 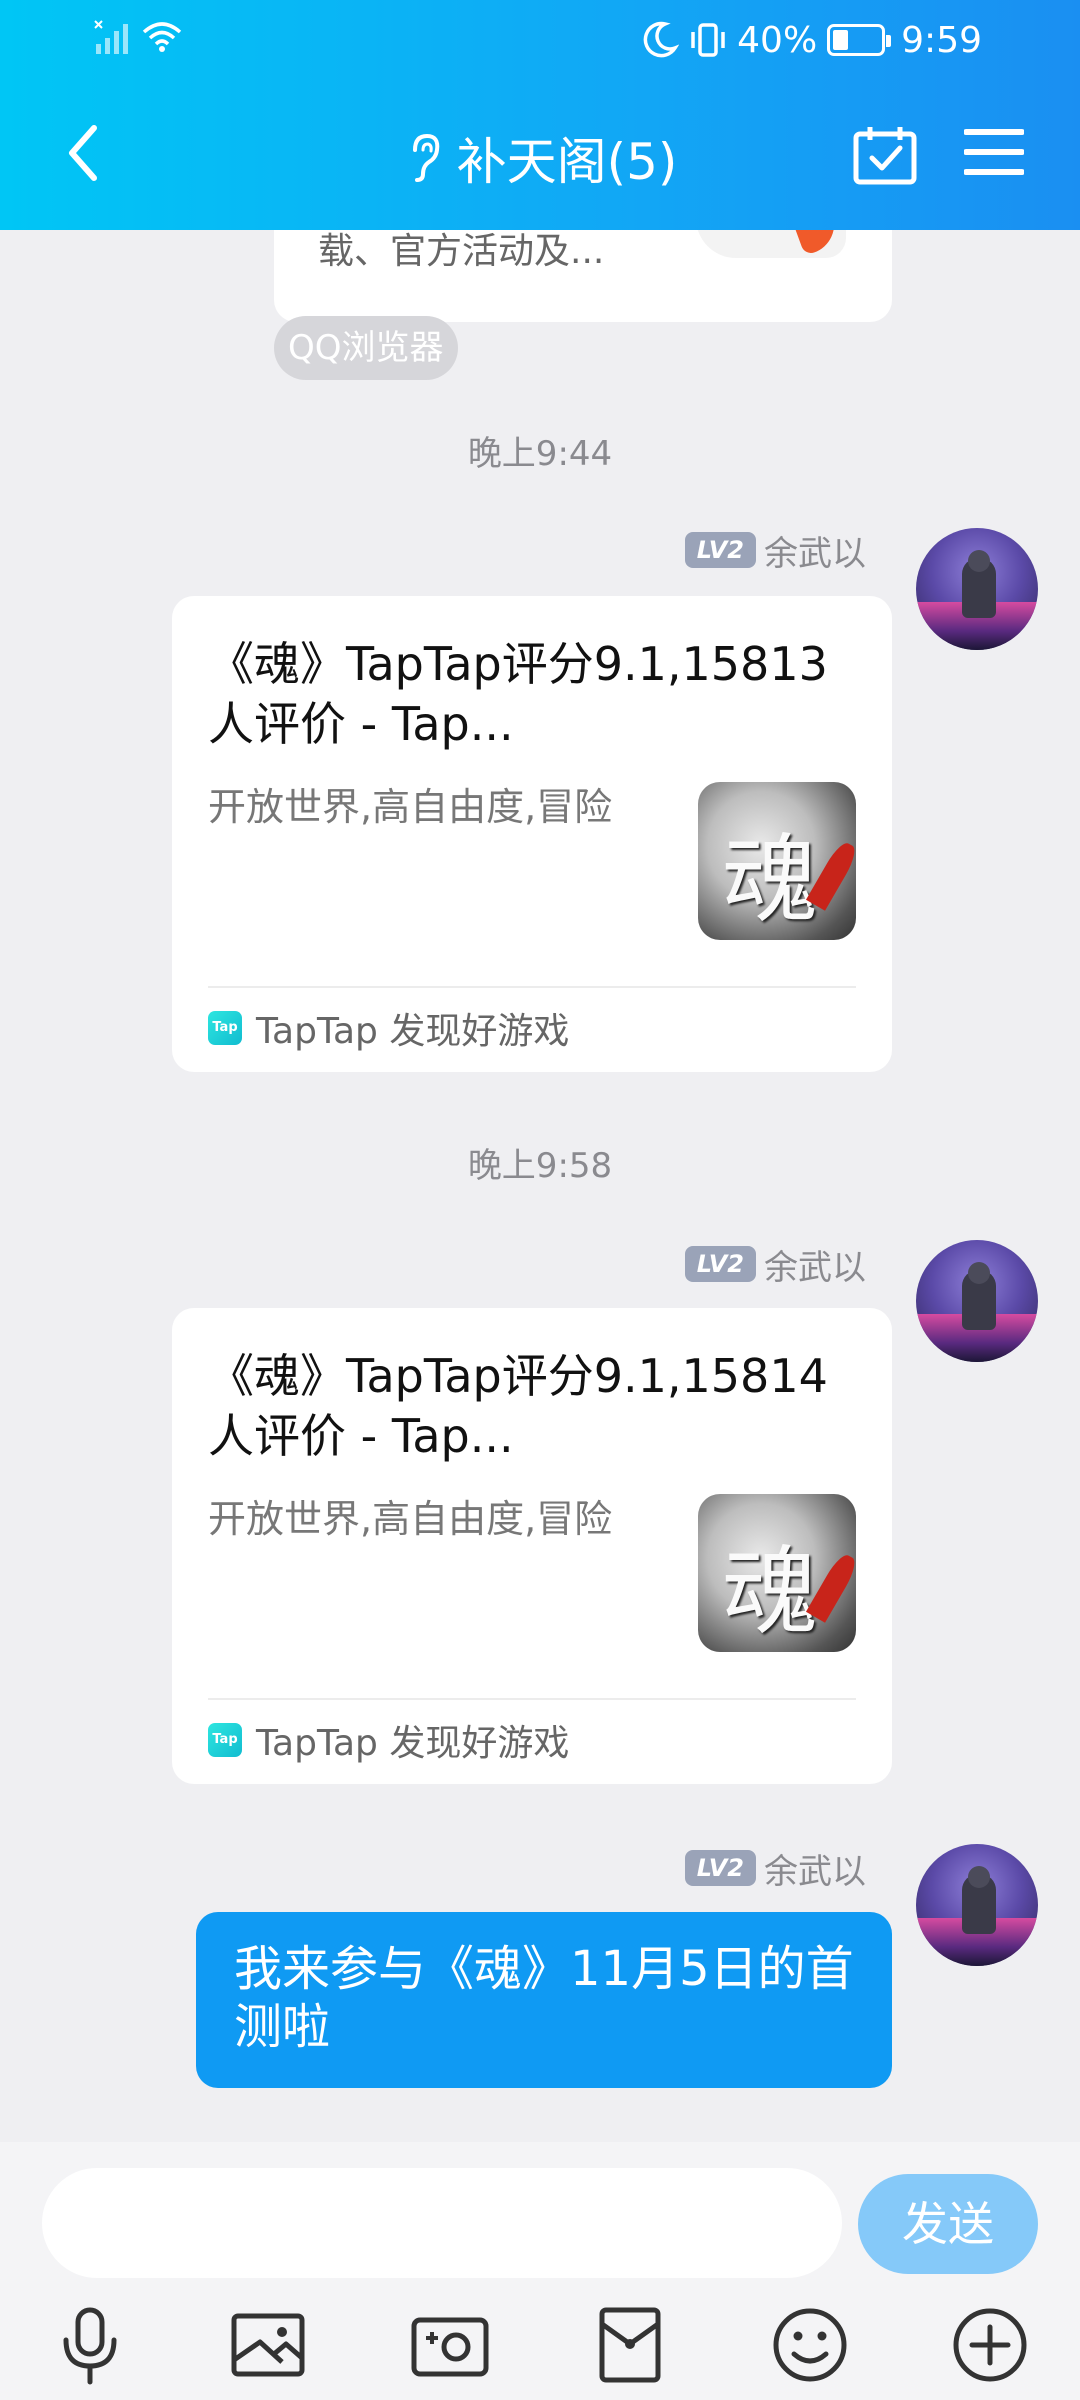 I want to click on previous-card-thumbnail, so click(x=771, y=244).